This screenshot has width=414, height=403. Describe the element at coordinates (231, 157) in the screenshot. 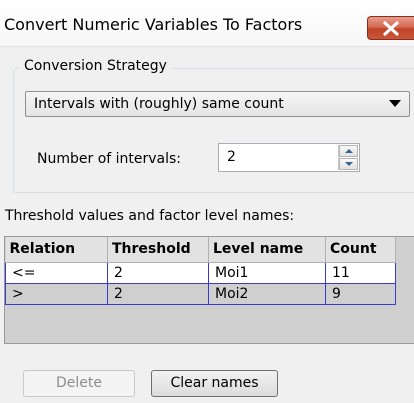

I see `intervals-value: 2` at that location.